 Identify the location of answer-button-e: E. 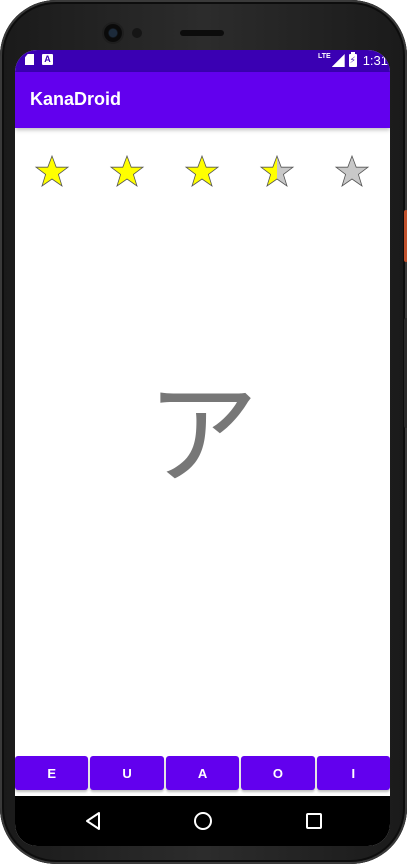
(52, 773).